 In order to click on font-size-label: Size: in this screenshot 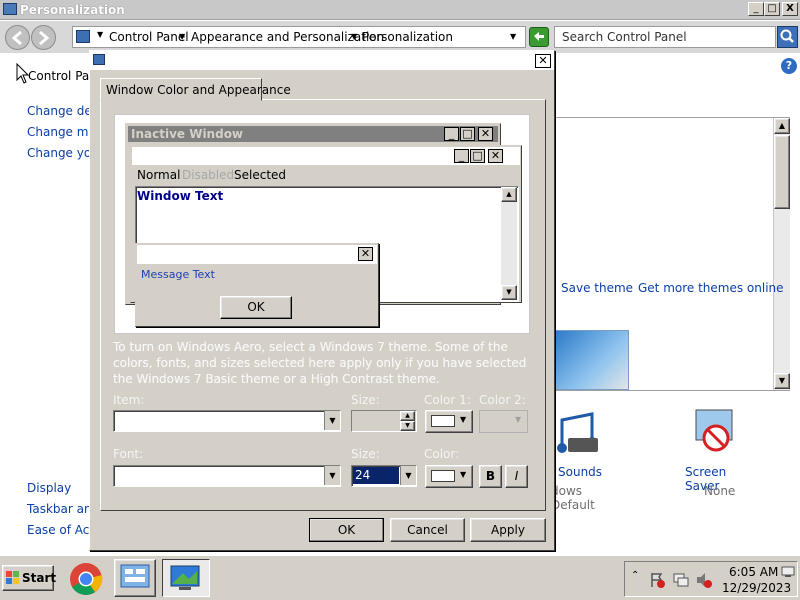, I will do `click(365, 454)`.